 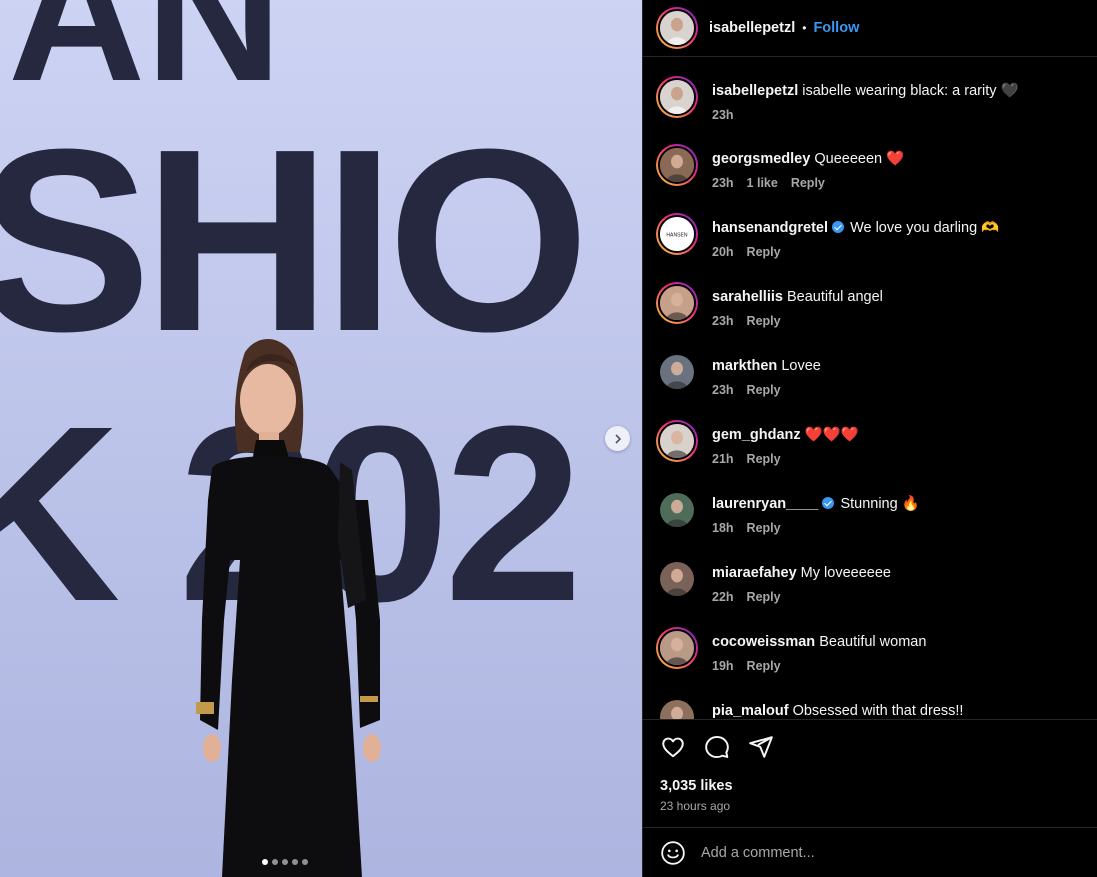 I want to click on comment-input, so click(x=881, y=852).